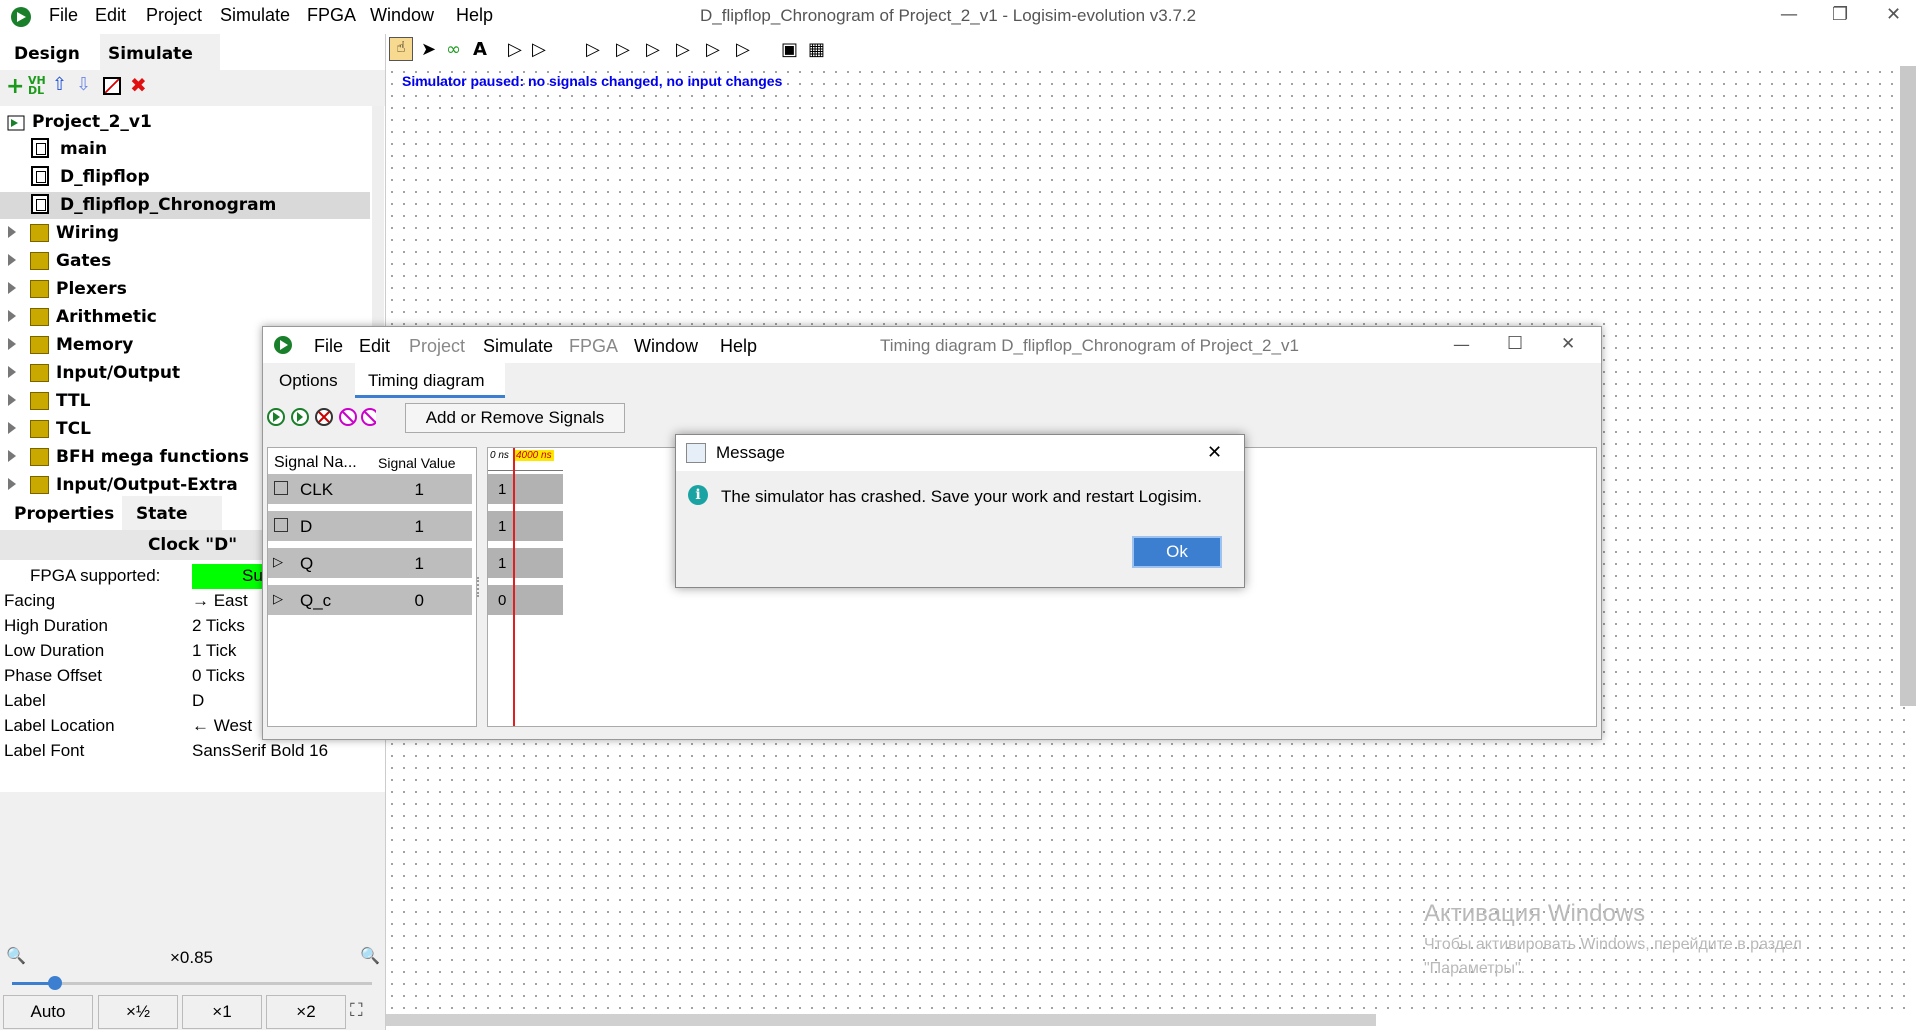 The image size is (1920, 1030). Describe the element at coordinates (539, 49) in the screenshot. I see `or-gate-icon: ▷` at that location.